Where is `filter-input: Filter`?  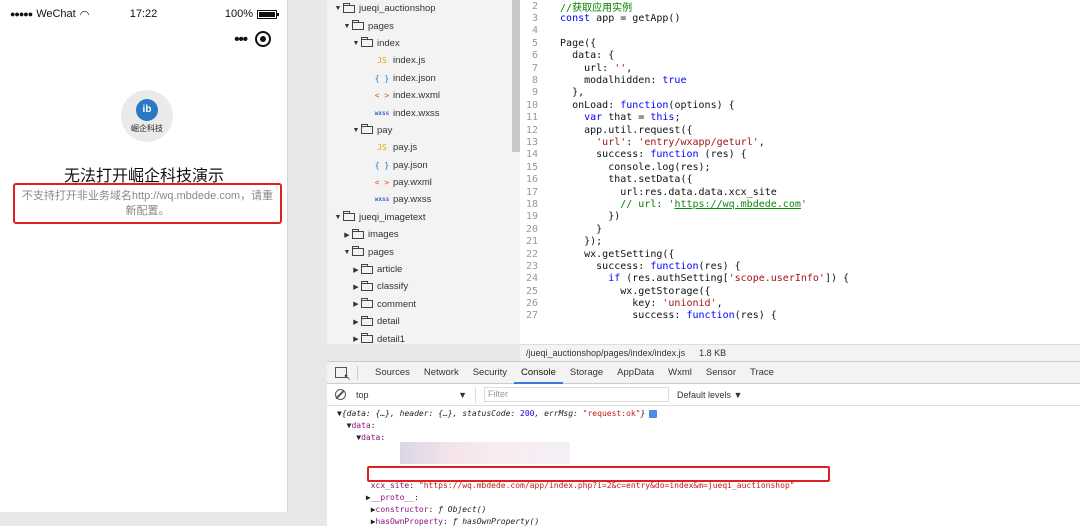
filter-input: Filter is located at coordinates (576, 394).